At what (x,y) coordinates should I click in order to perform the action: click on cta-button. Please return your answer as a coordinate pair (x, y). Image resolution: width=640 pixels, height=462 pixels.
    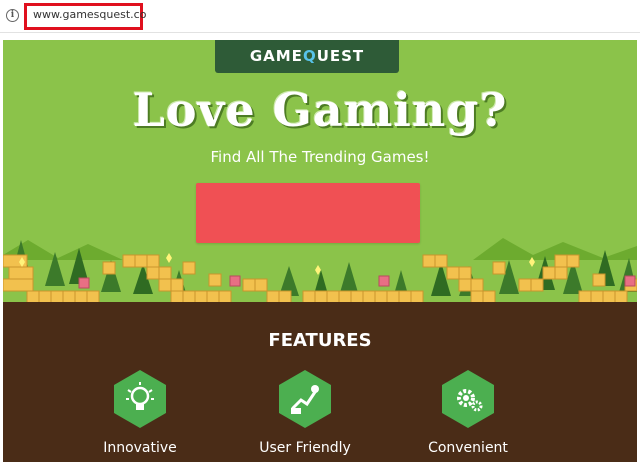
    Looking at the image, I should click on (308, 213).